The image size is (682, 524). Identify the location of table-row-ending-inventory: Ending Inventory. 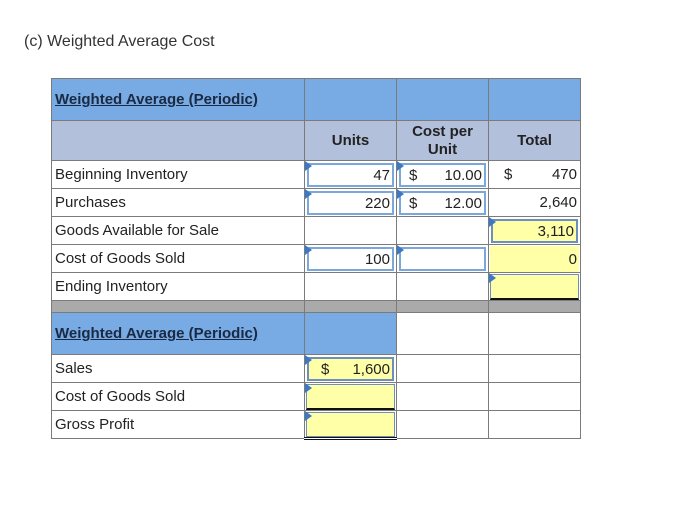
(316, 286).